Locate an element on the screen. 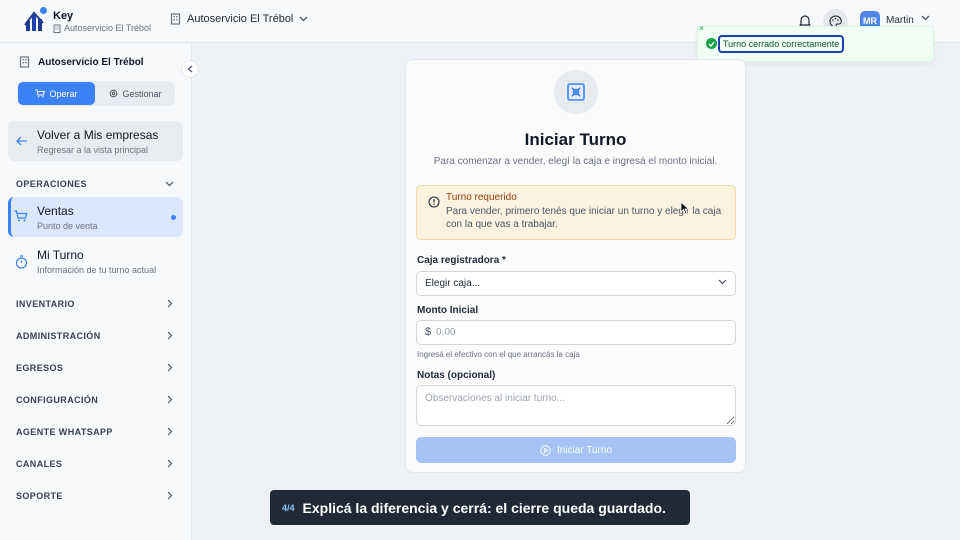 The image size is (960, 540). toast-message: Turno cerrado correctamente is located at coordinates (781, 44).